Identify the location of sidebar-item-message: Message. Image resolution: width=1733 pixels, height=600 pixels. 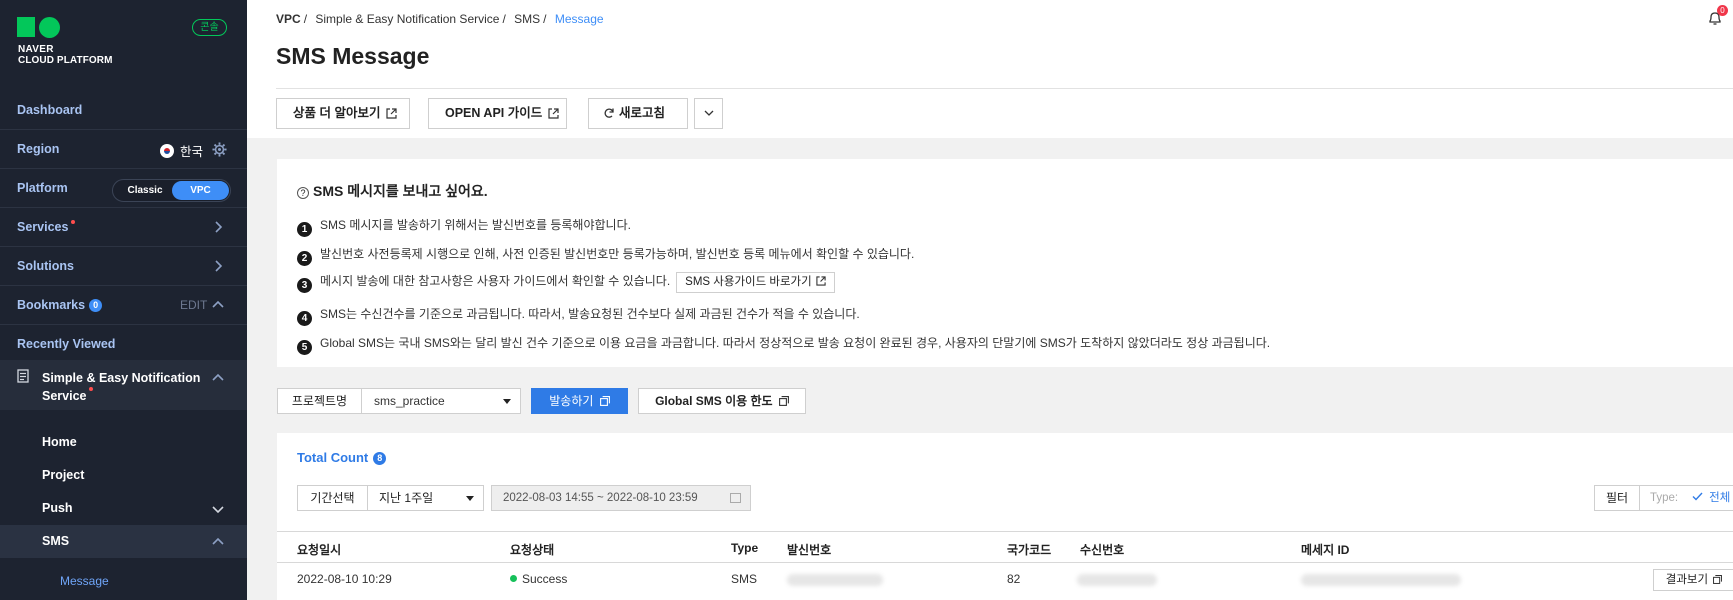
(84, 581).